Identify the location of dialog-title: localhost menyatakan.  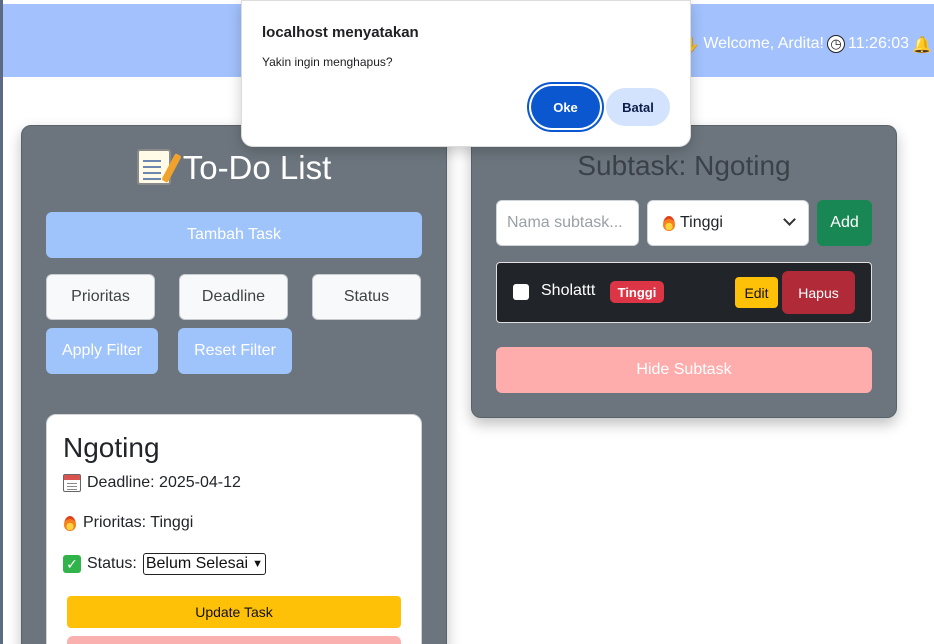
(340, 32).